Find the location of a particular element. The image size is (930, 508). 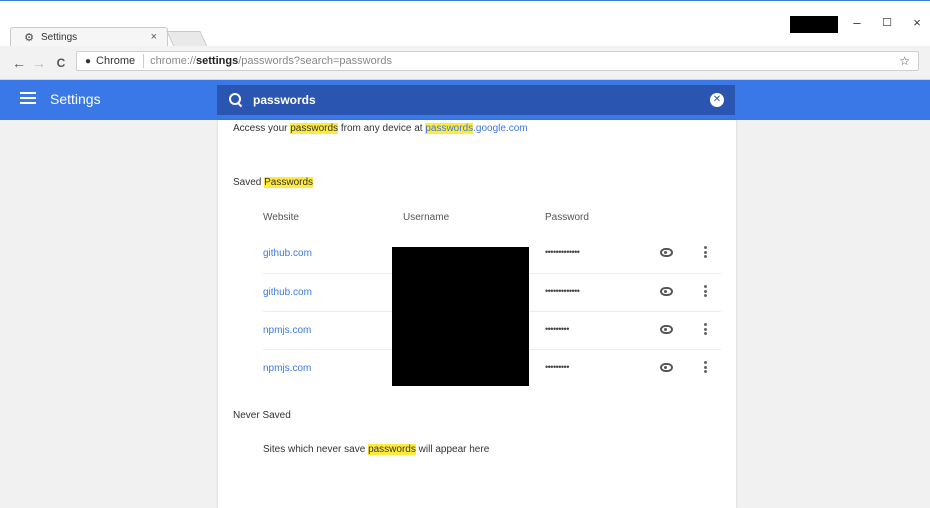

column-password: Password is located at coordinates (567, 217).